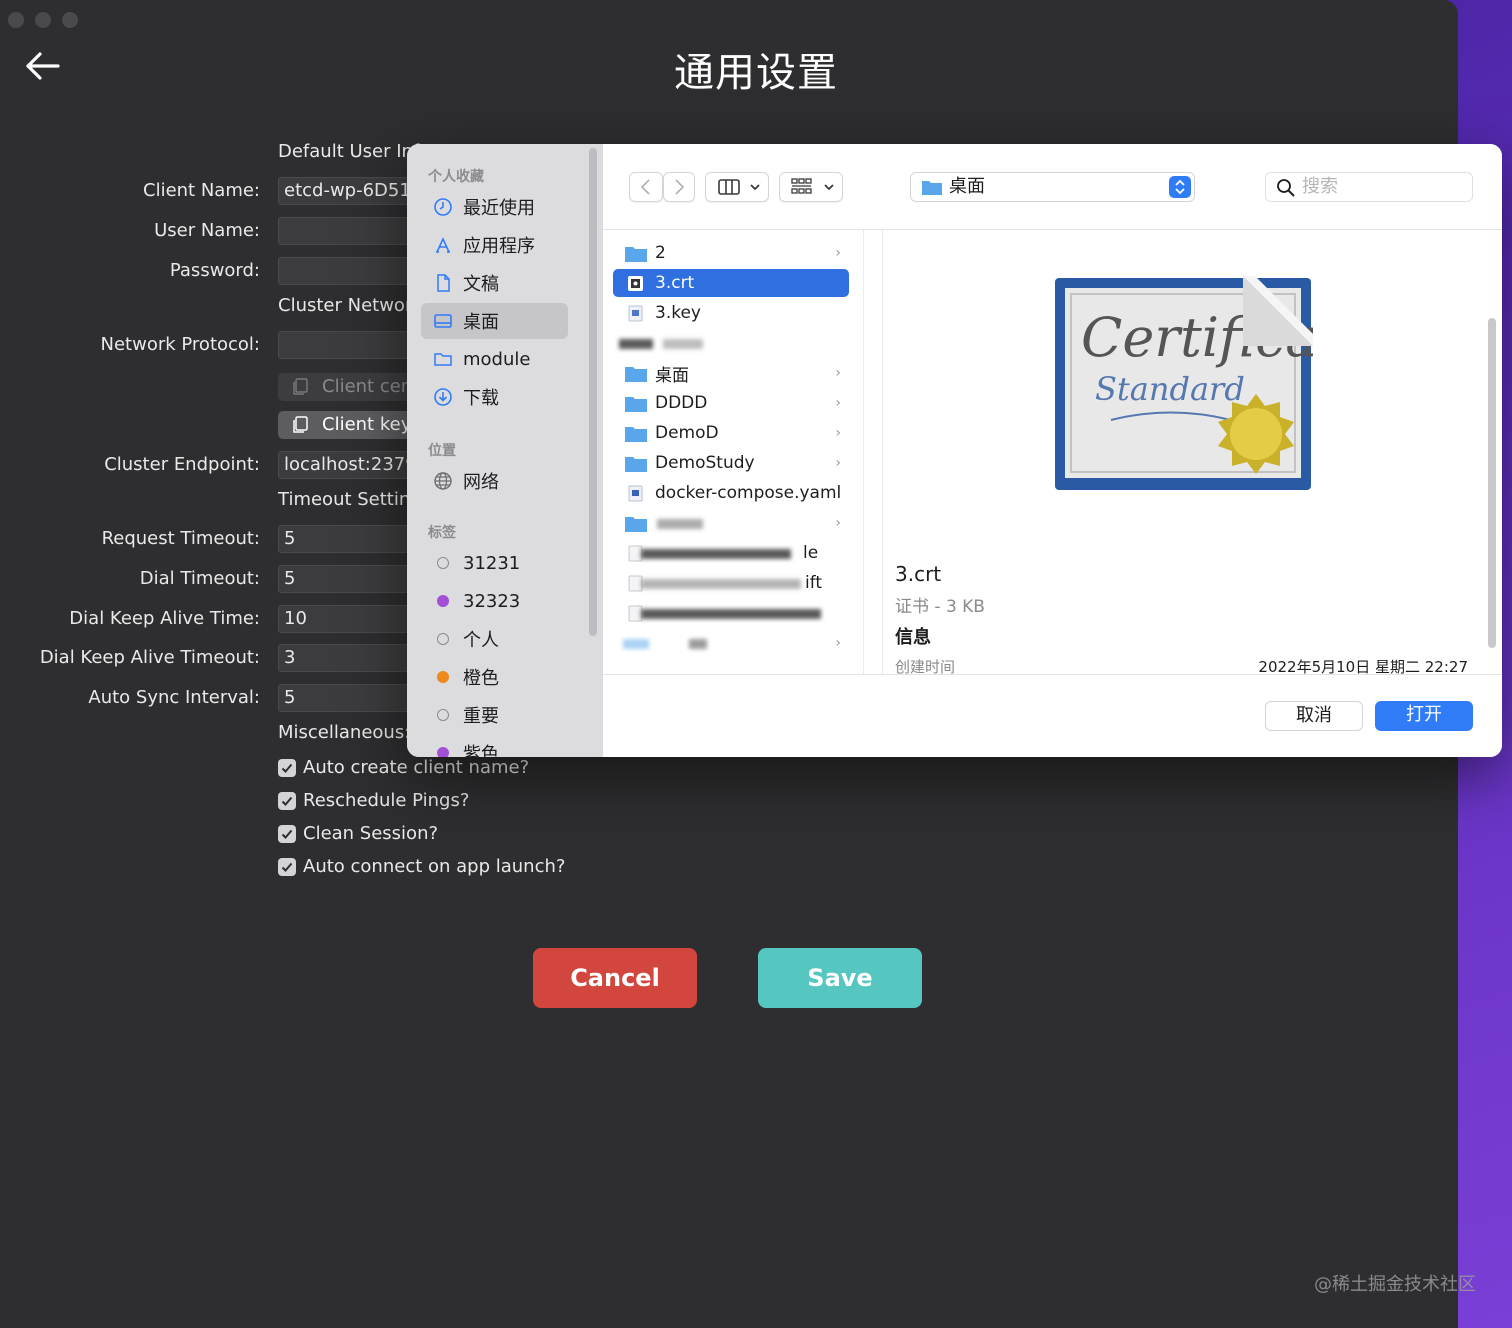 This screenshot has width=1512, height=1328. I want to click on yaml-file-icon, so click(635, 493).